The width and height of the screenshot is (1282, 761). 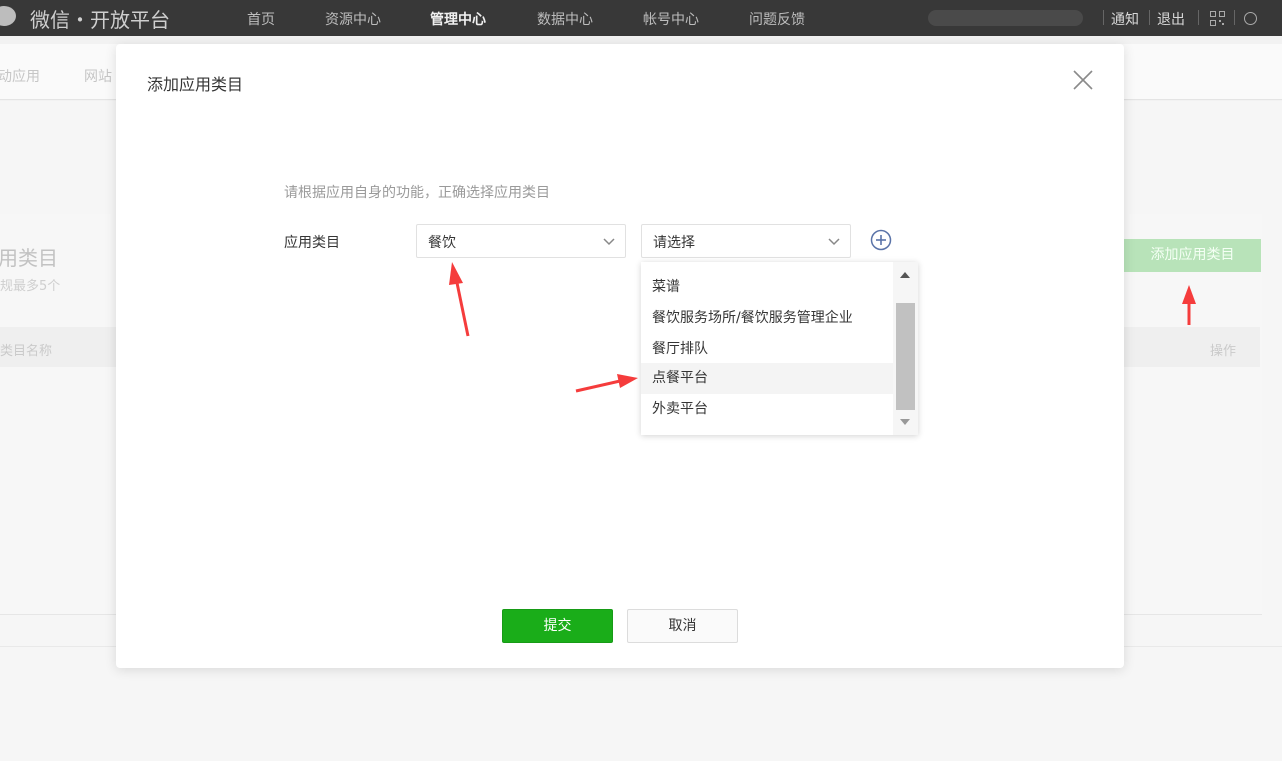 I want to click on dialog-title: 添加应用类目, so click(x=195, y=84).